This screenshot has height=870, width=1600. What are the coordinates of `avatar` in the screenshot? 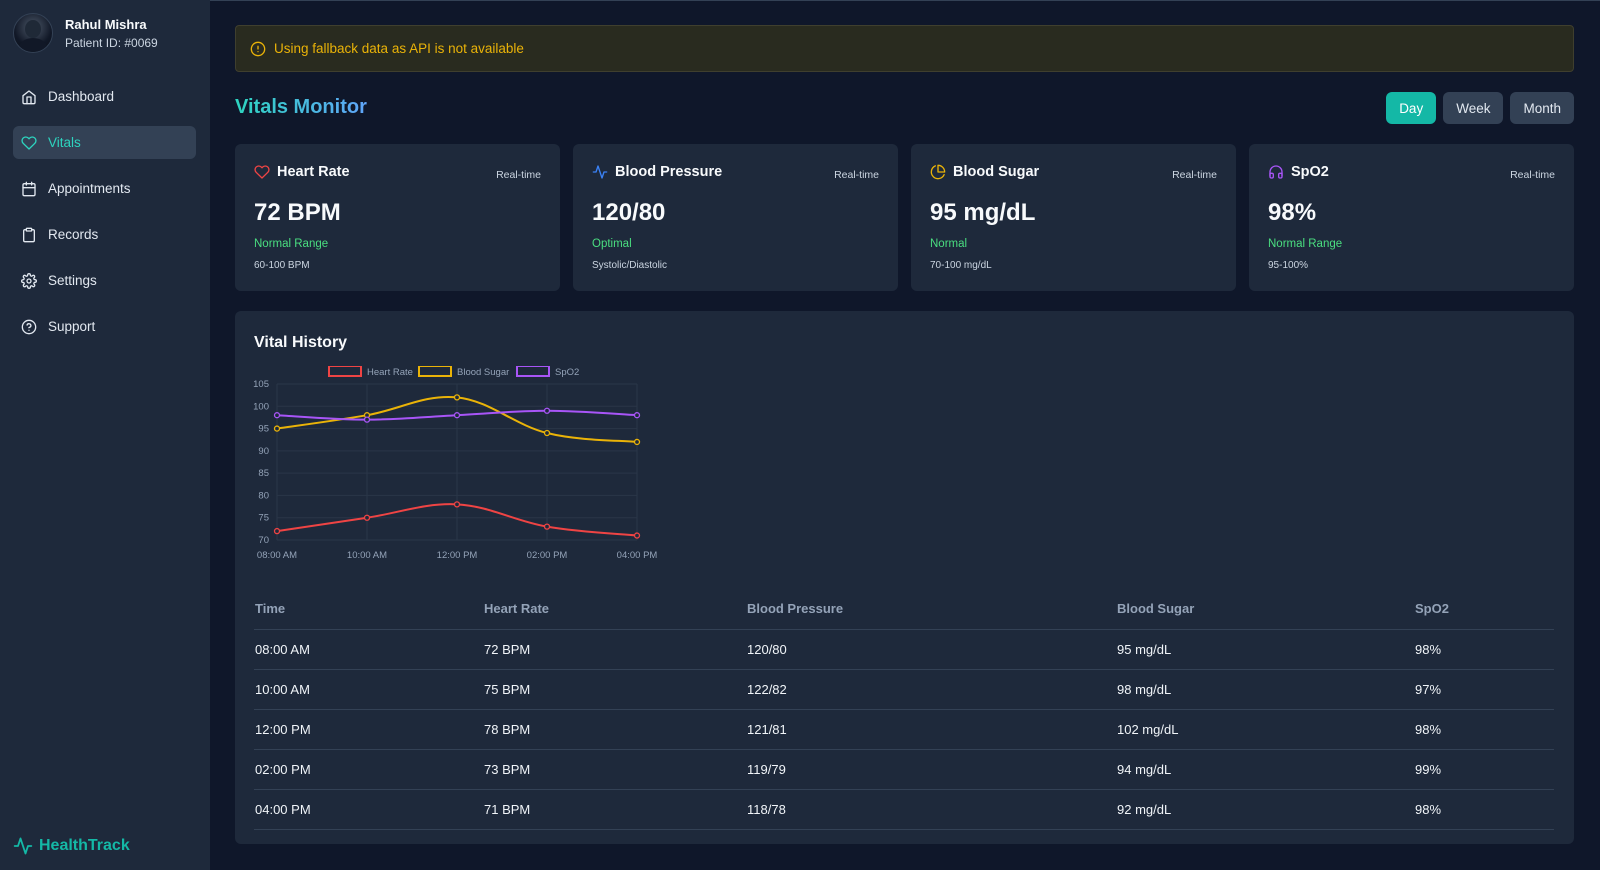 It's located at (33, 33).